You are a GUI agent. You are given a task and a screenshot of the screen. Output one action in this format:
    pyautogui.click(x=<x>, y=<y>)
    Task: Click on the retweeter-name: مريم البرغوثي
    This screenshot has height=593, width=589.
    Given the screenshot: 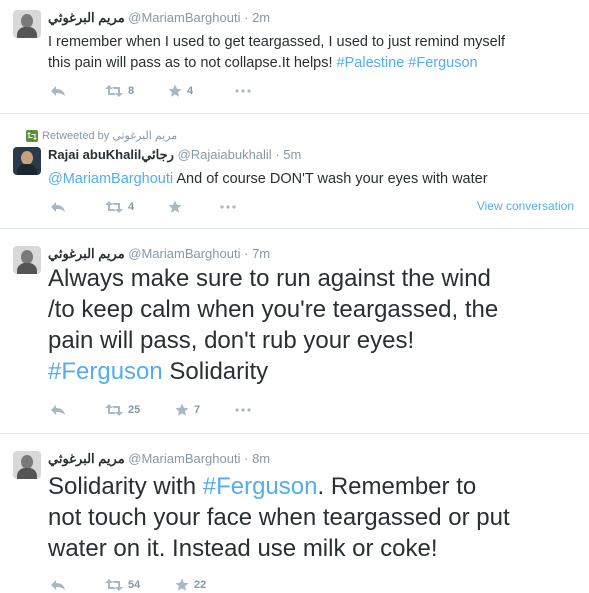 What is the action you would take?
    pyautogui.click(x=144, y=136)
    